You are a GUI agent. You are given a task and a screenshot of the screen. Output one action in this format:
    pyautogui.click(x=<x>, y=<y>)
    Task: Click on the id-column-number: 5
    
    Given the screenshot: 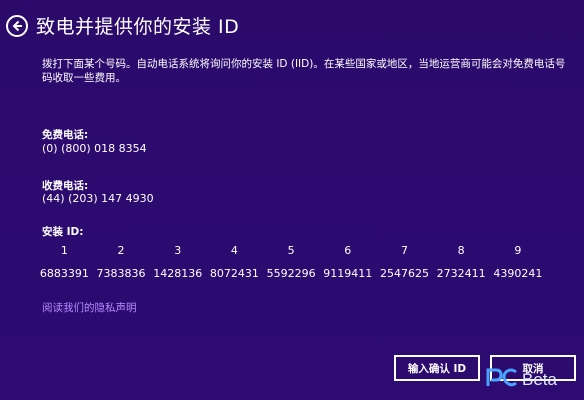 What is the action you would take?
    pyautogui.click(x=291, y=250)
    